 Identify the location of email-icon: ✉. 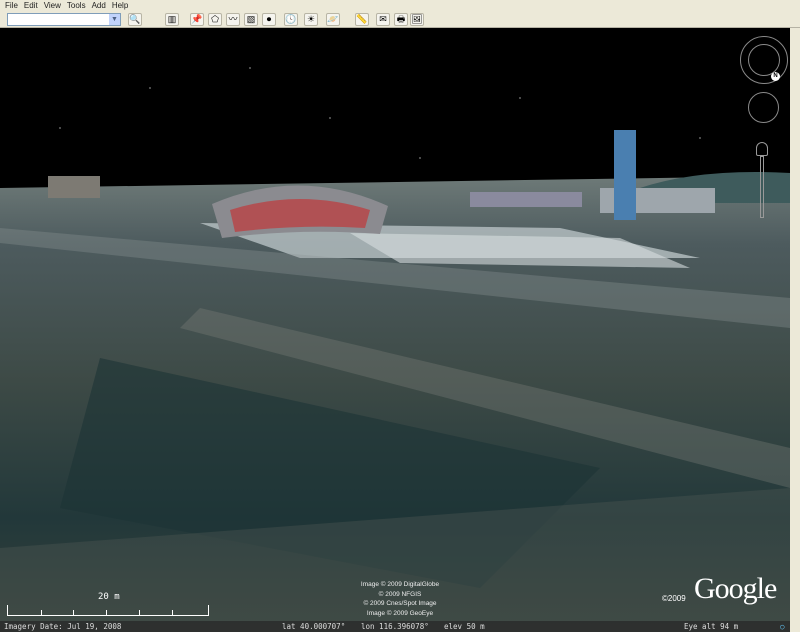
(383, 19).